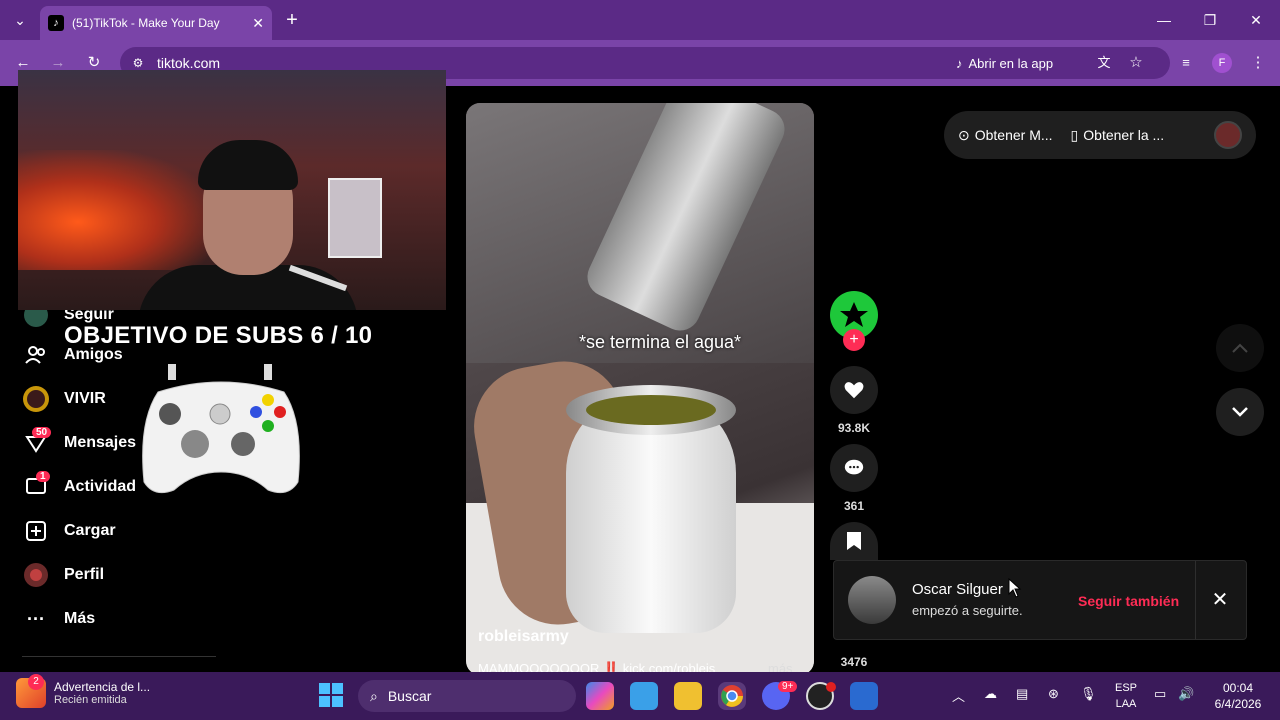 This screenshot has height=720, width=1280. I want to click on url-text: tiktok.com, so click(188, 63).